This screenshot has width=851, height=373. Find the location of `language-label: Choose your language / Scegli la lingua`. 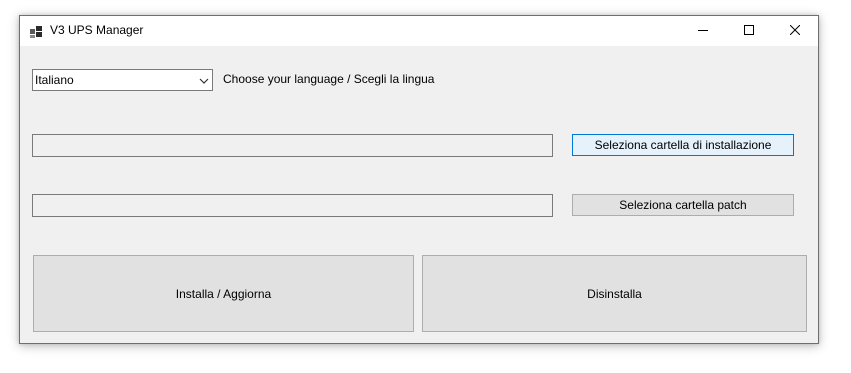

language-label: Choose your language / Scegli la lingua is located at coordinates (329, 79).